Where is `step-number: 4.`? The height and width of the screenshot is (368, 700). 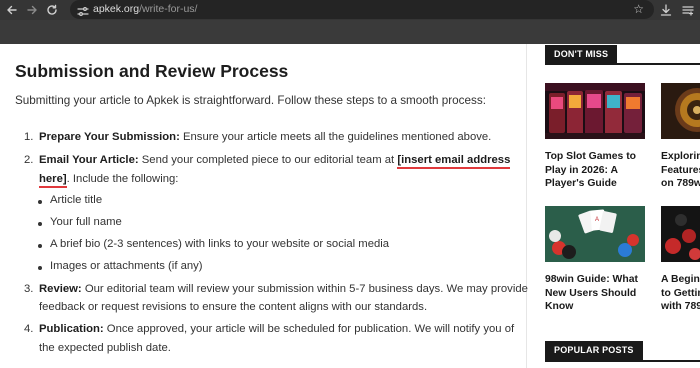
step-number: 4. is located at coordinates (29, 329).